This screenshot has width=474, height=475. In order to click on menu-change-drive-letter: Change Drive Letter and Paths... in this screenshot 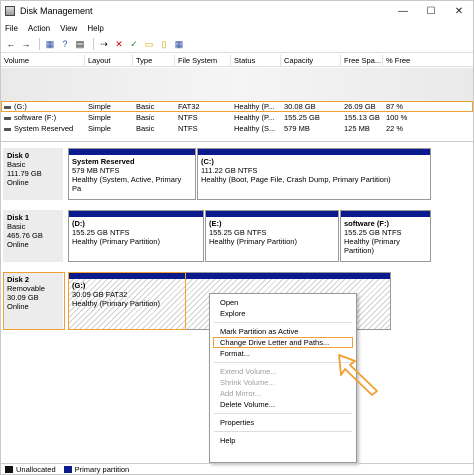, I will do `click(283, 342)`.